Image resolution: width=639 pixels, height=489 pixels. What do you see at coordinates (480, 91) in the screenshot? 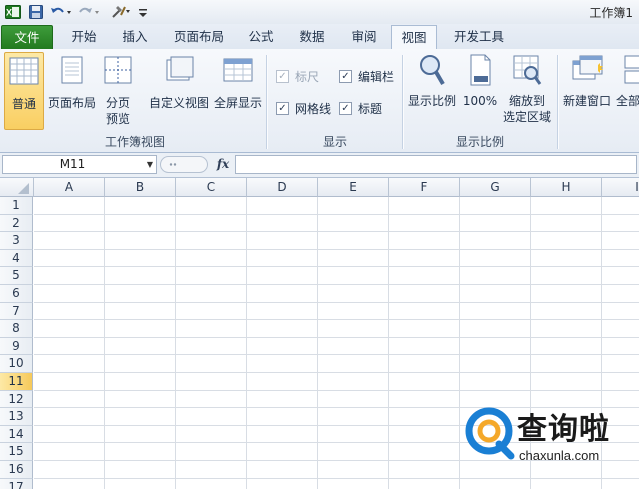
I see `zoom-100-button: 100%` at bounding box center [480, 91].